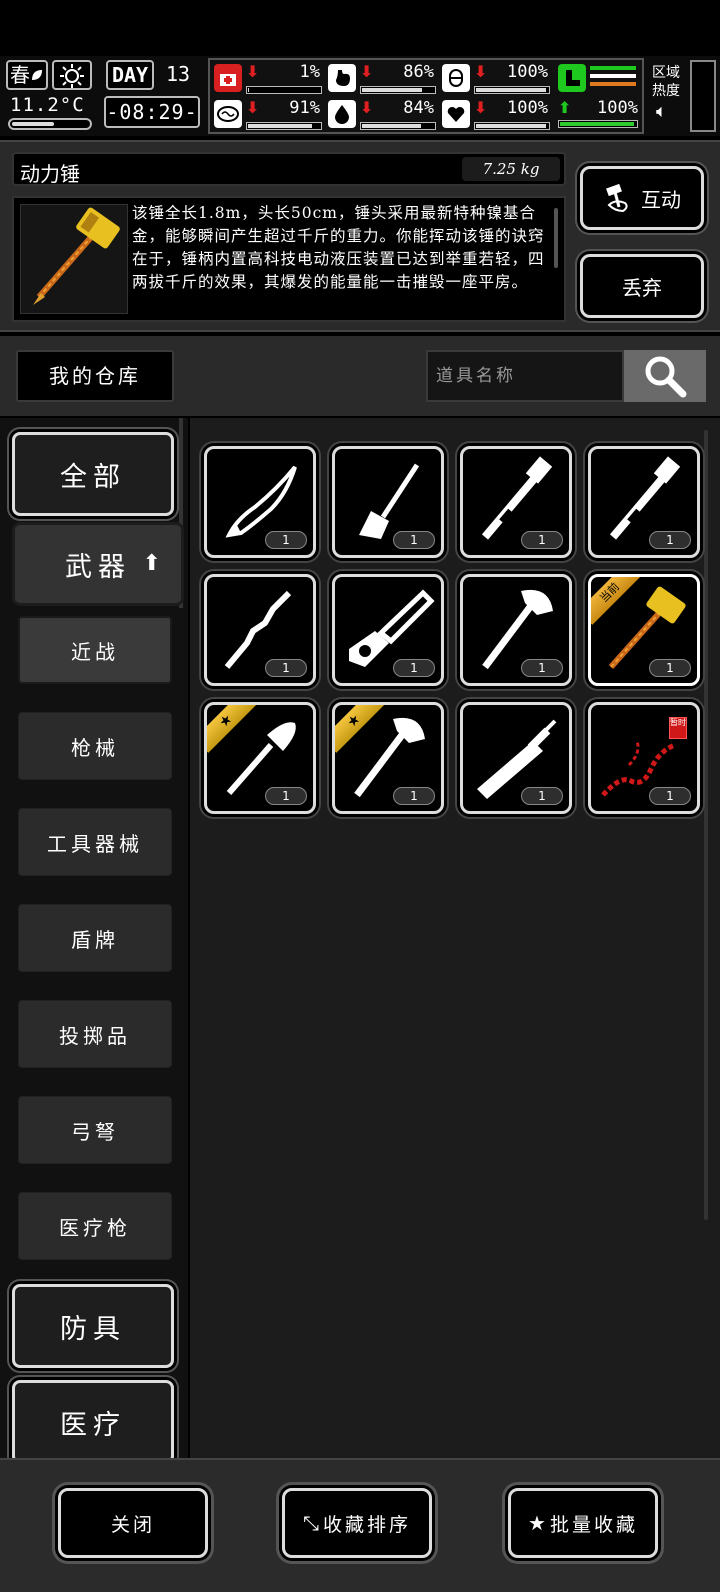 The height and width of the screenshot is (1592, 720). I want to click on subcategory-label: 医疗枪, so click(95, 1227).